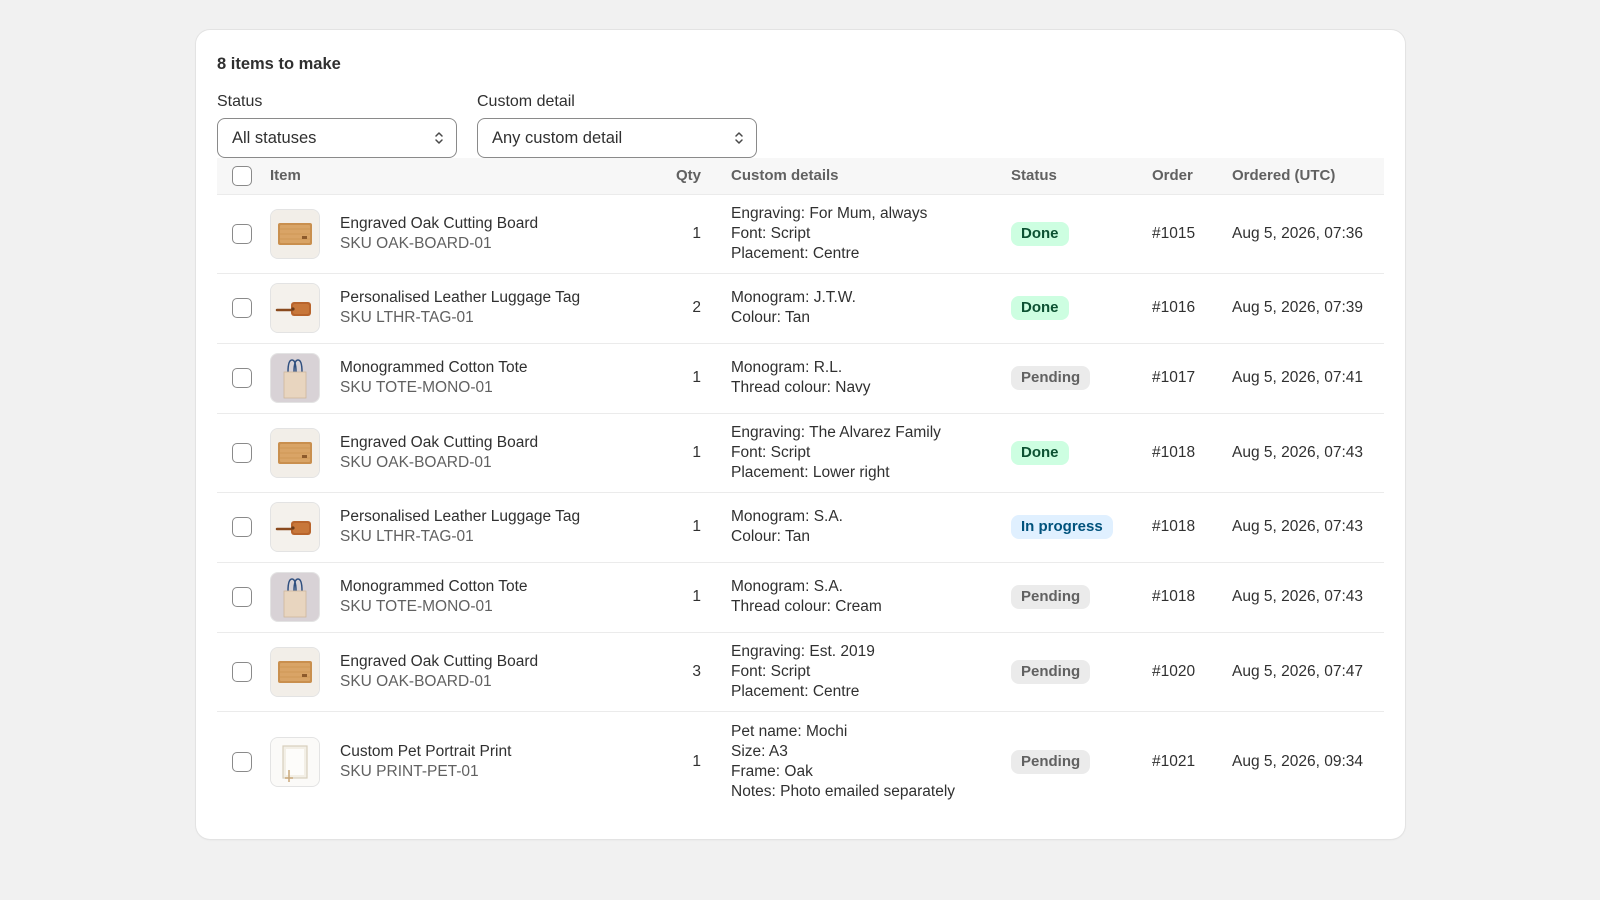 The width and height of the screenshot is (1600, 900). What do you see at coordinates (1192, 176) in the screenshot?
I see `column-header-order: Order` at bounding box center [1192, 176].